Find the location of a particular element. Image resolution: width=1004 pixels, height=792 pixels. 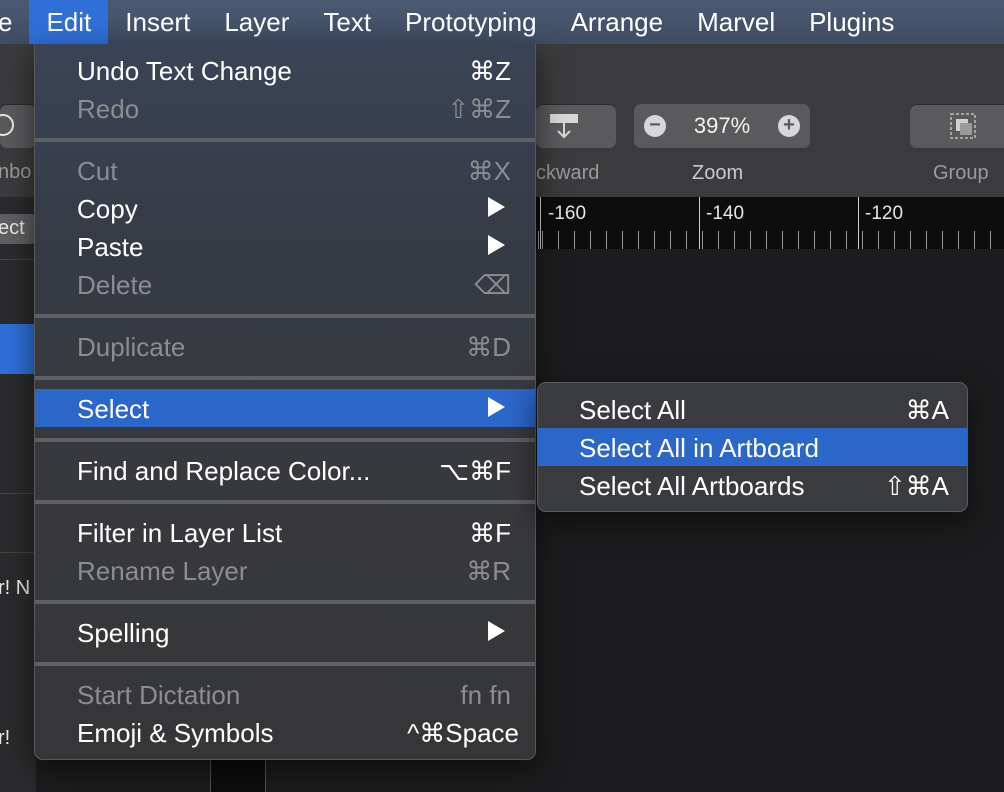

menubar-item-marvel: Marvel is located at coordinates (736, 22).